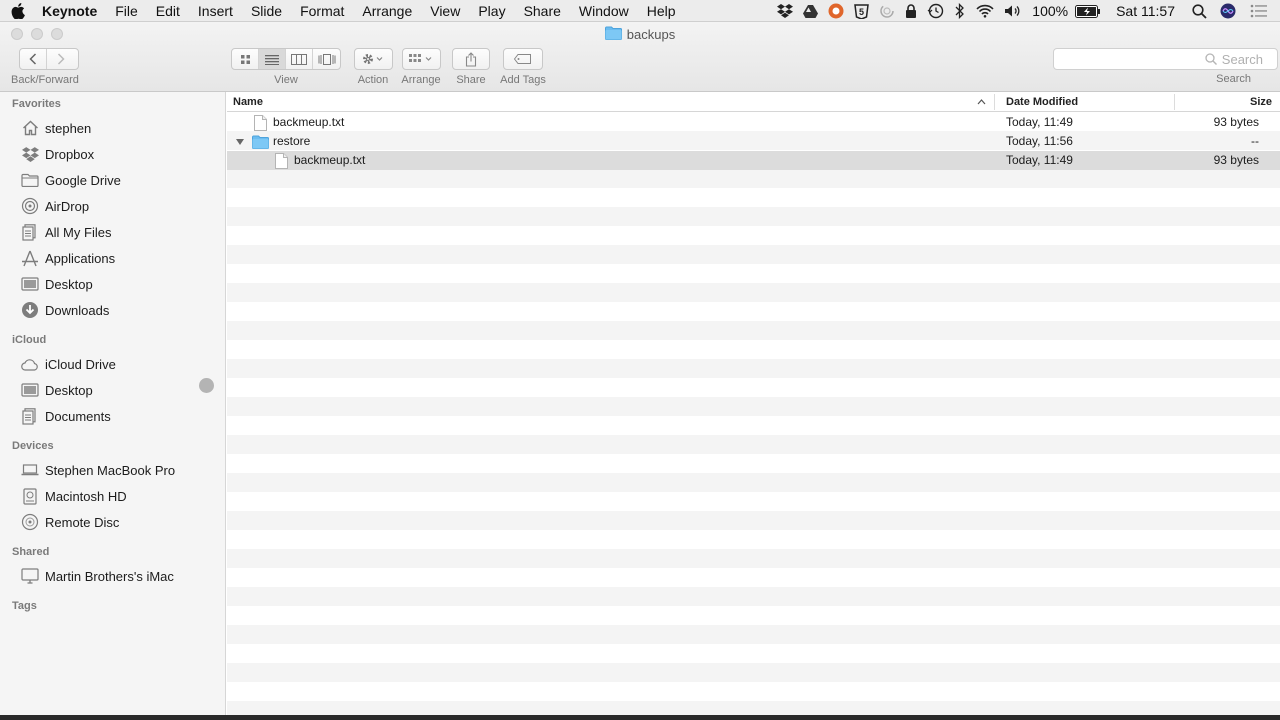 This screenshot has width=1280, height=720. I want to click on spotlight-search-icon, so click(1199, 11).